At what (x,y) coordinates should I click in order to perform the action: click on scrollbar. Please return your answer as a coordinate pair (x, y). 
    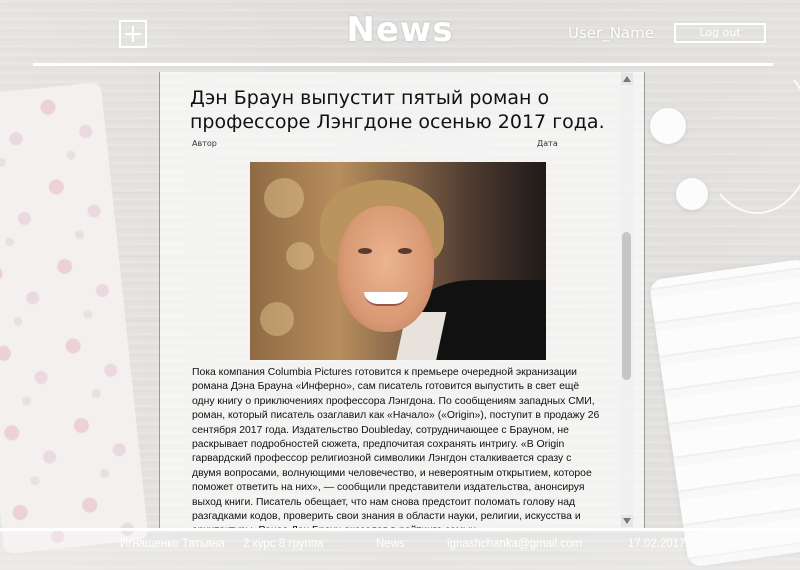
    Looking at the image, I should click on (627, 300).